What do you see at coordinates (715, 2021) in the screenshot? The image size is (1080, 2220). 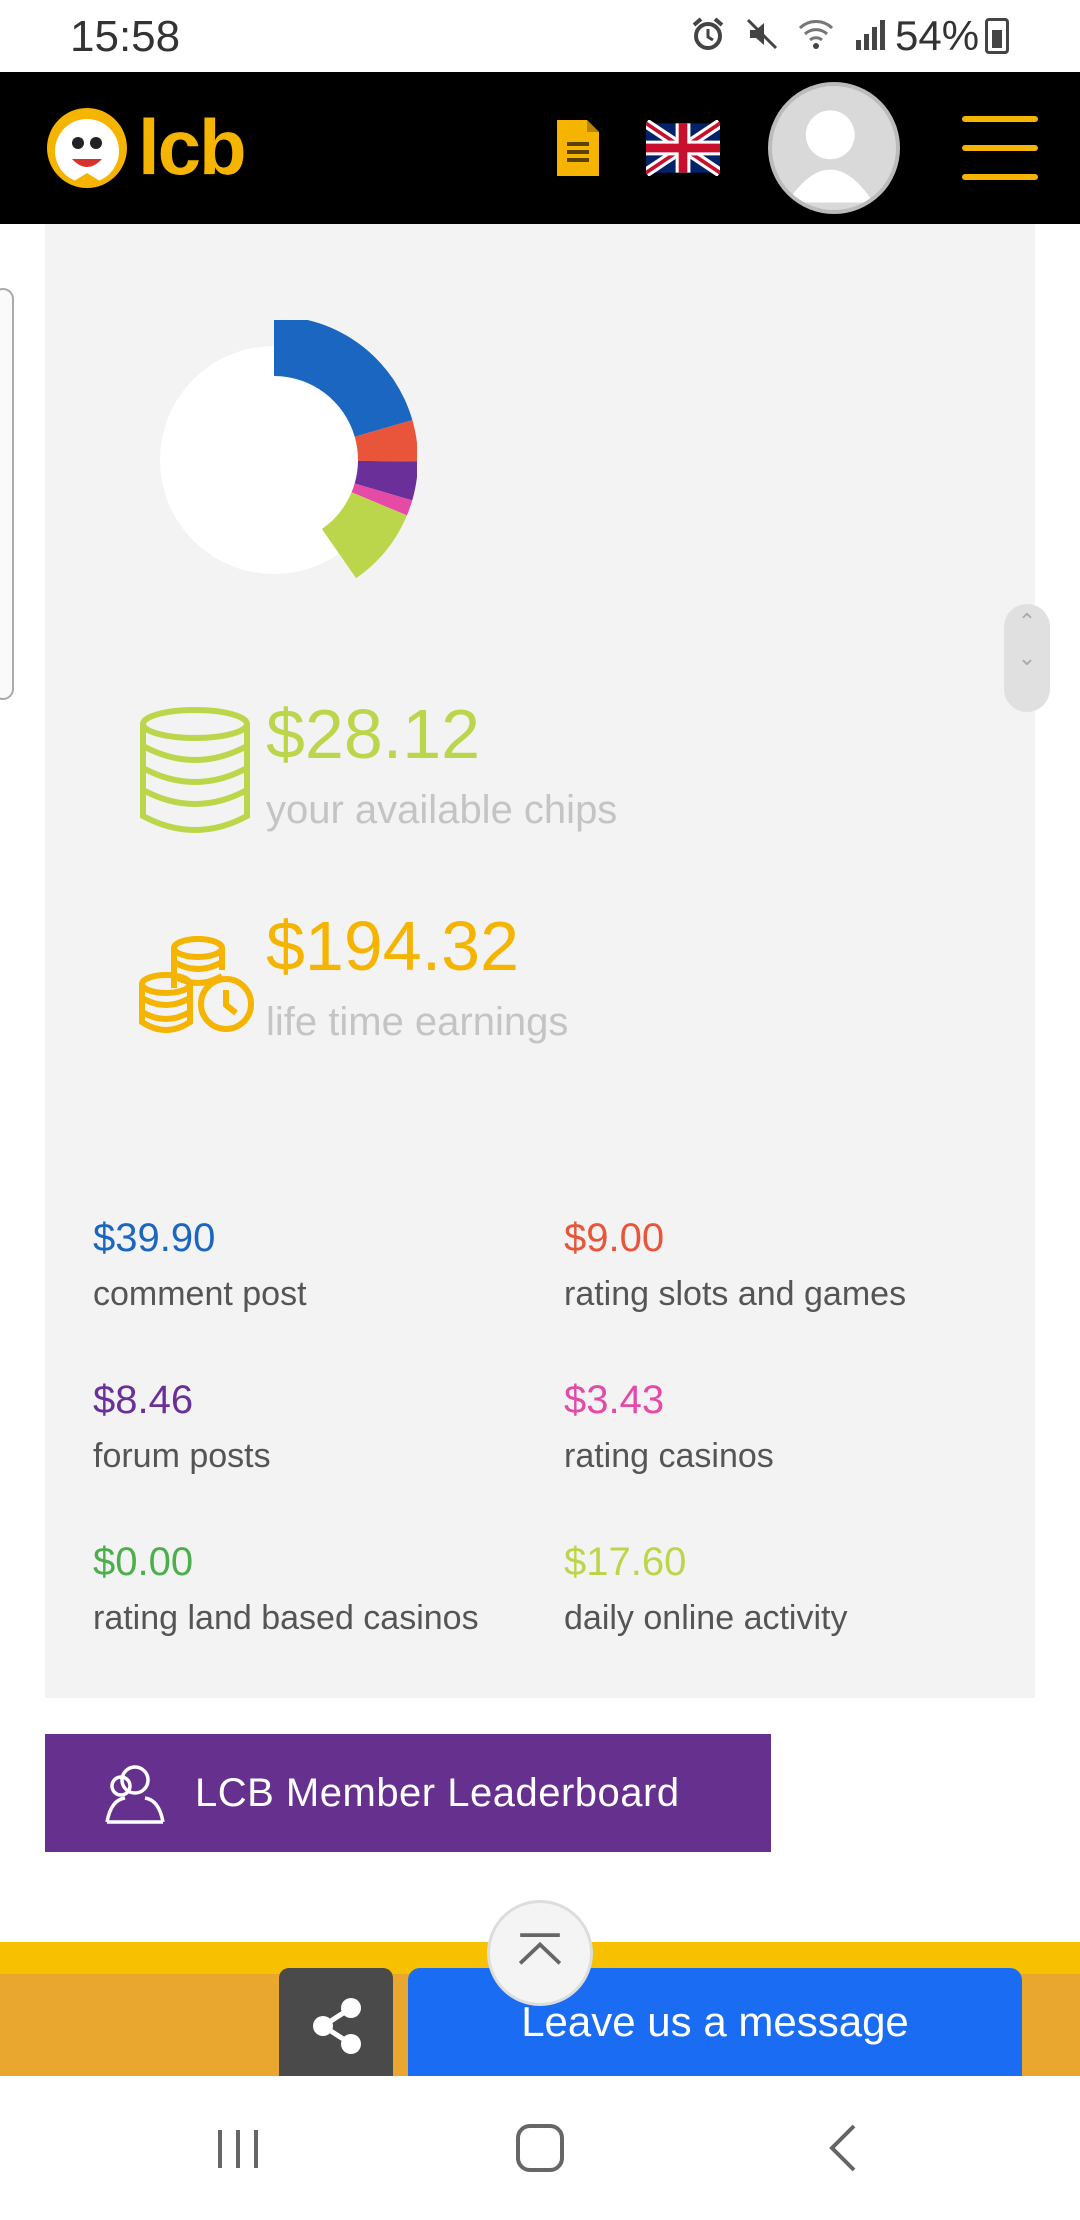 I see `leave-message-label: Leave us a message` at bounding box center [715, 2021].